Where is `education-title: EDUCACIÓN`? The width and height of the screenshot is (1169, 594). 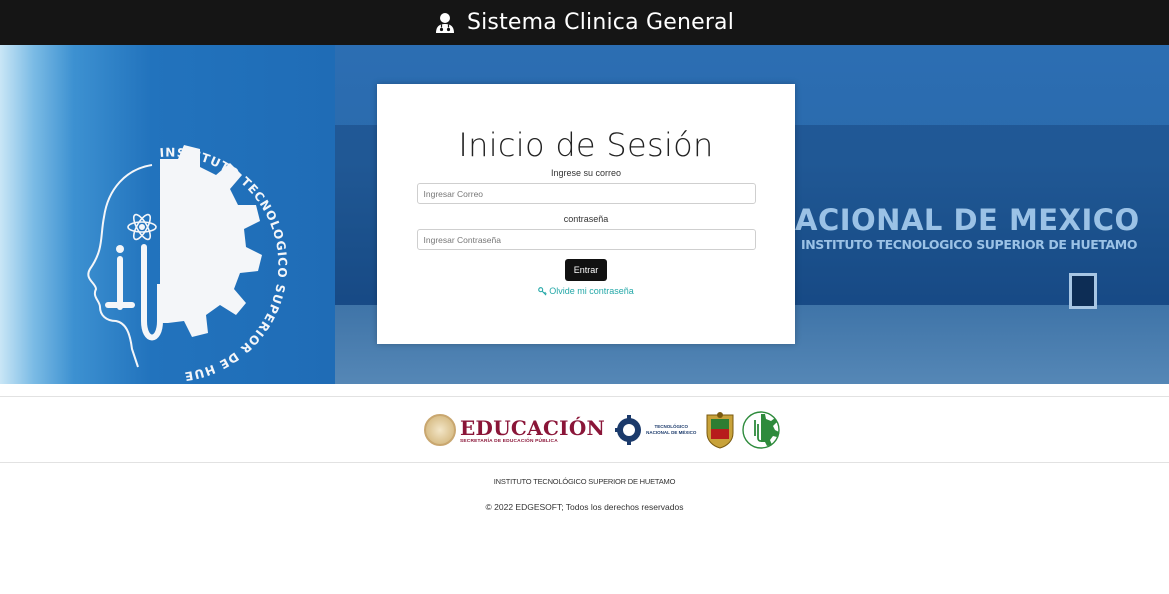 education-title: EDUCACIÓN is located at coordinates (533, 427).